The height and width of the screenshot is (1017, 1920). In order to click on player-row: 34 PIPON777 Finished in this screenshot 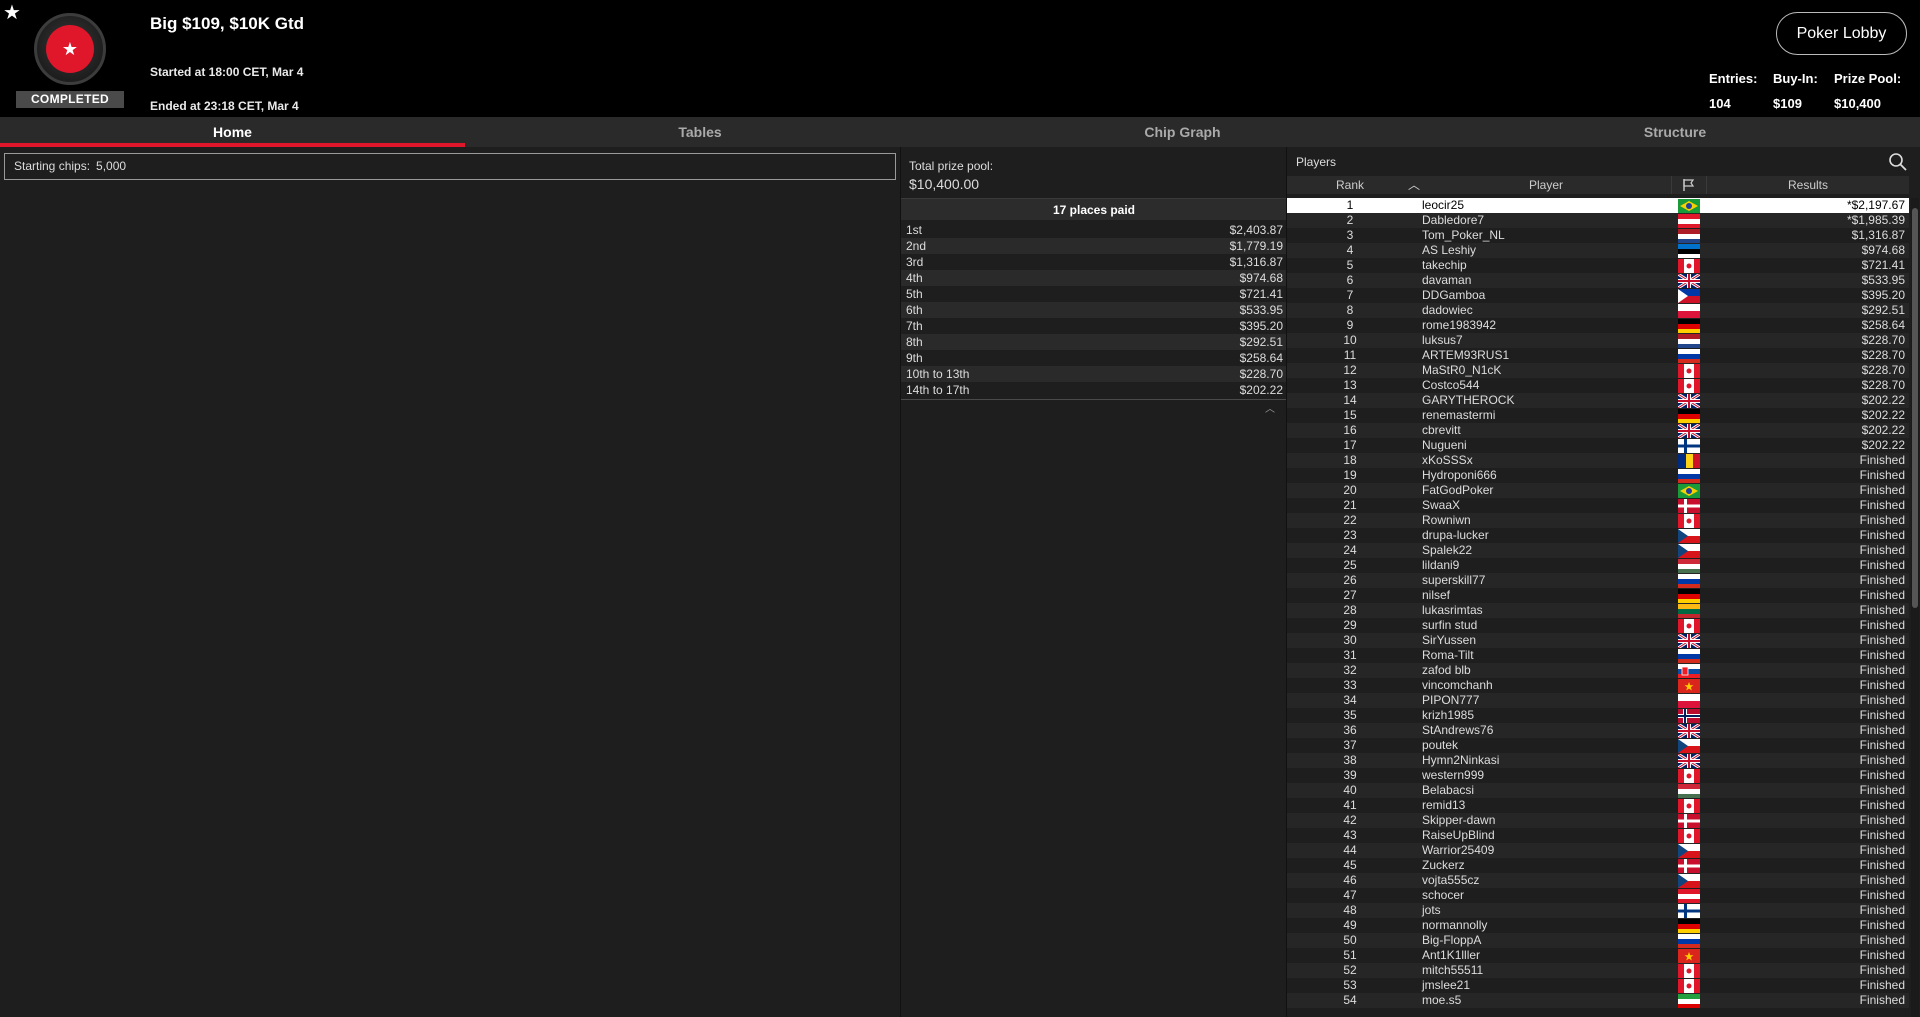, I will do `click(1598, 700)`.